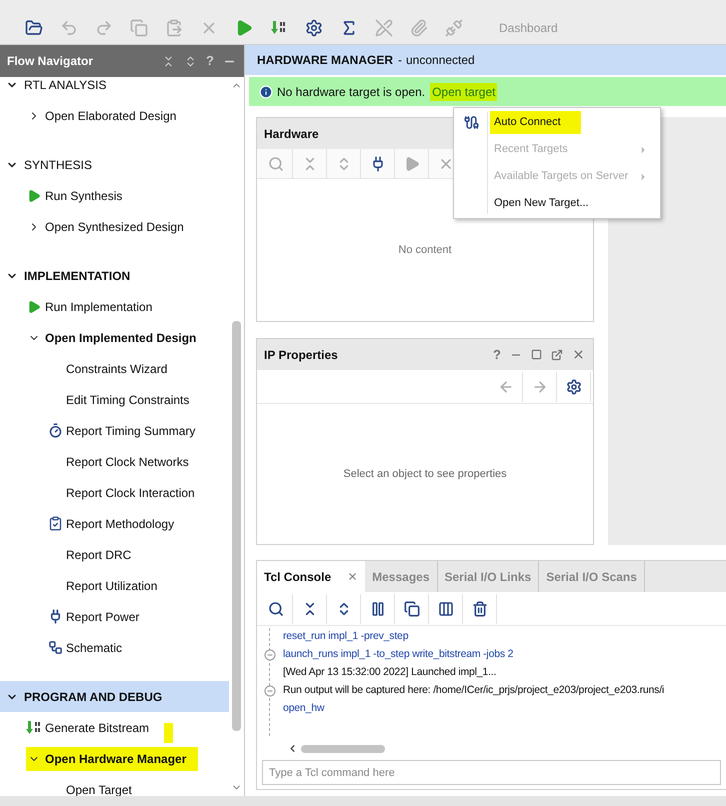 This screenshot has height=806, width=726. Describe the element at coordinates (398, 654) in the screenshot. I see `console-line: launch_runs impl_1 -to_step write_bitstream -jobs 2` at that location.